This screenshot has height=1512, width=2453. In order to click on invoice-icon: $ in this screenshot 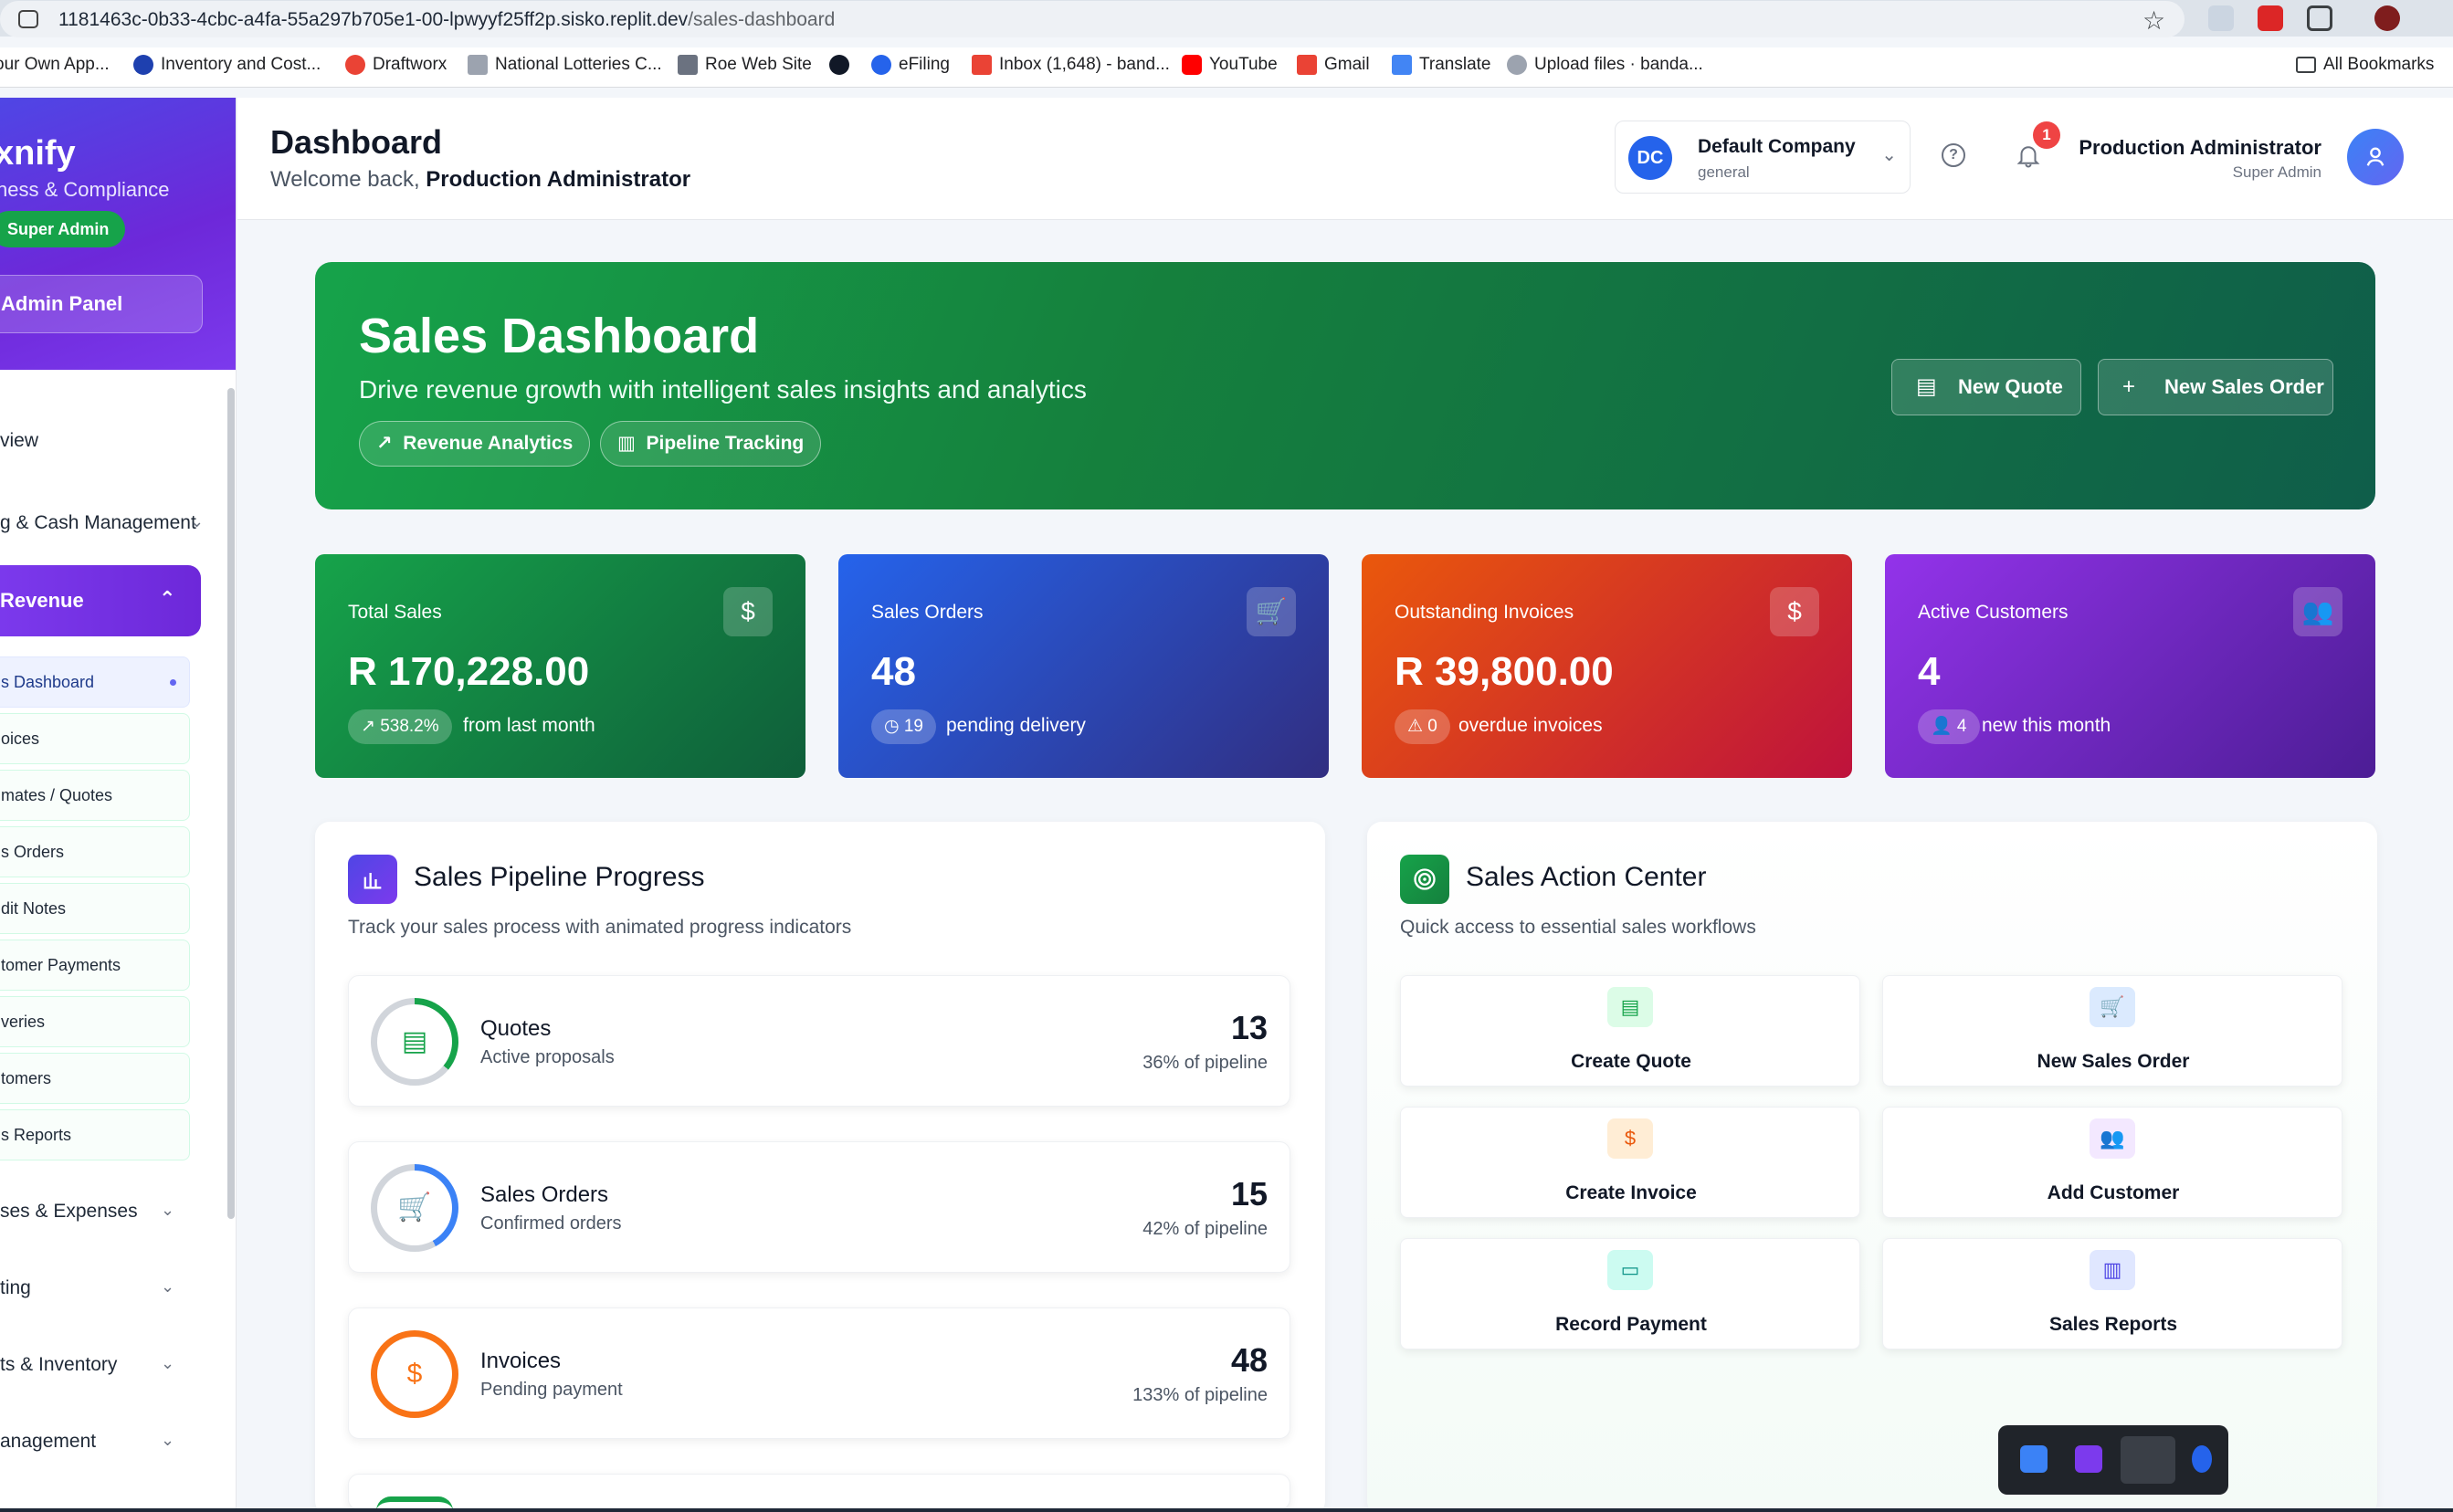, I will do `click(414, 1375)`.